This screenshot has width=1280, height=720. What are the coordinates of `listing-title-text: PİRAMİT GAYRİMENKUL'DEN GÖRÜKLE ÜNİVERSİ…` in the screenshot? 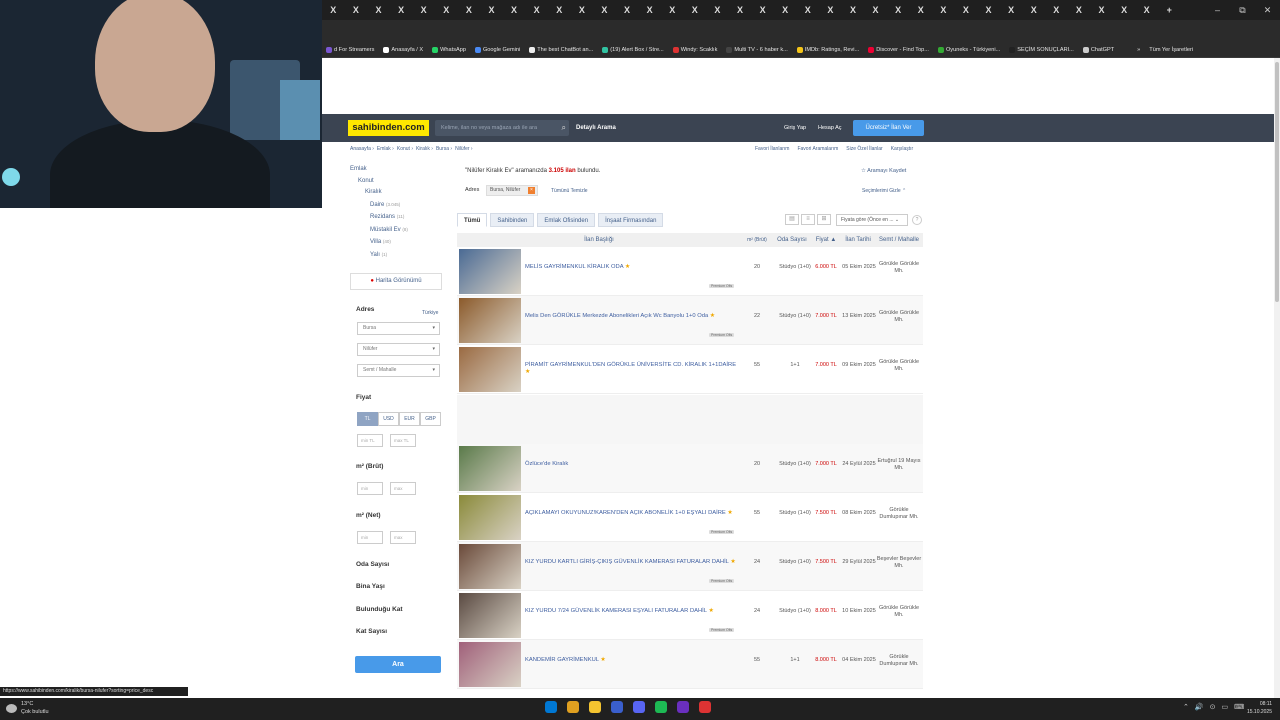 It's located at (630, 365).